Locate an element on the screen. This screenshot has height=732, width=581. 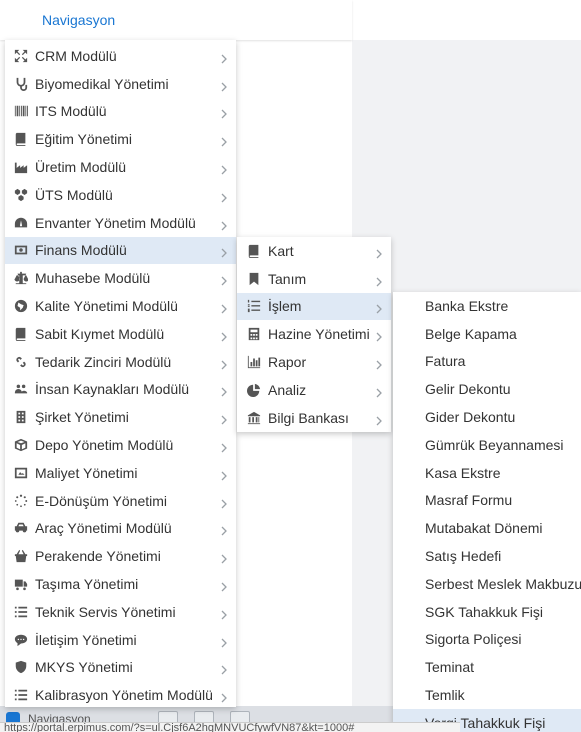
stethoscope-icon is located at coordinates (21, 84).